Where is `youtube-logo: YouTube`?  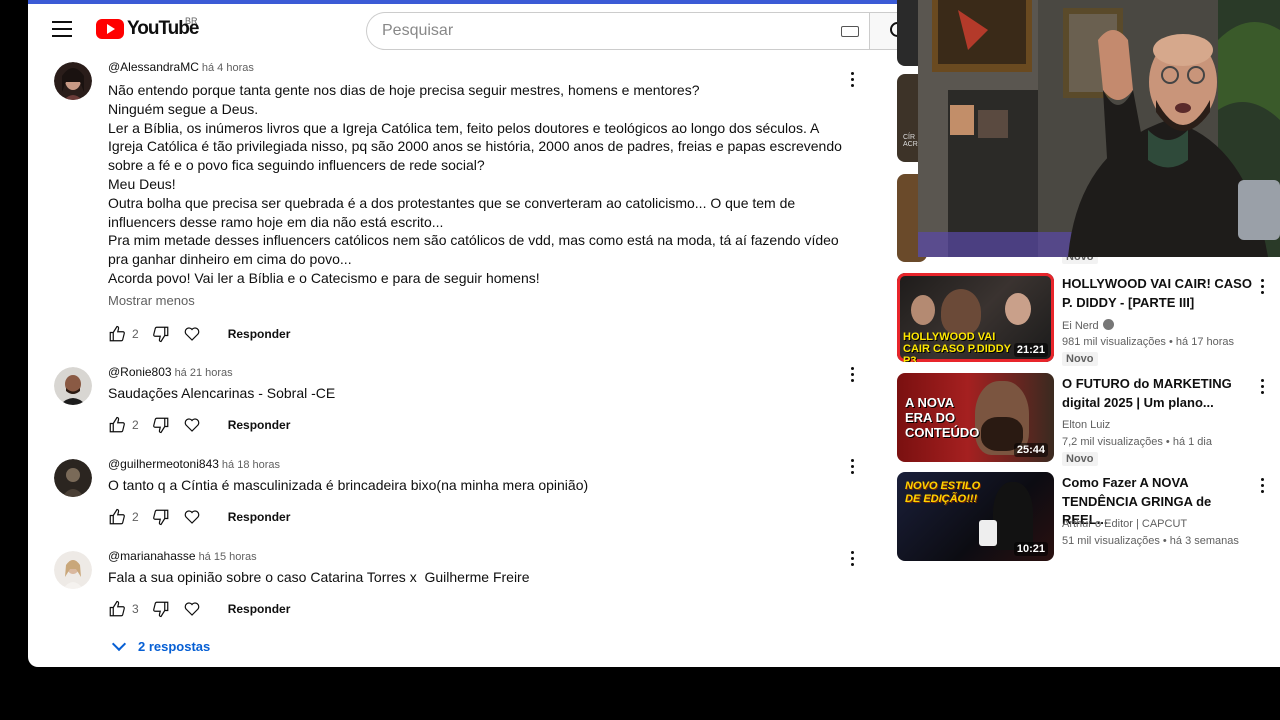
youtube-logo: YouTube is located at coordinates (147, 29).